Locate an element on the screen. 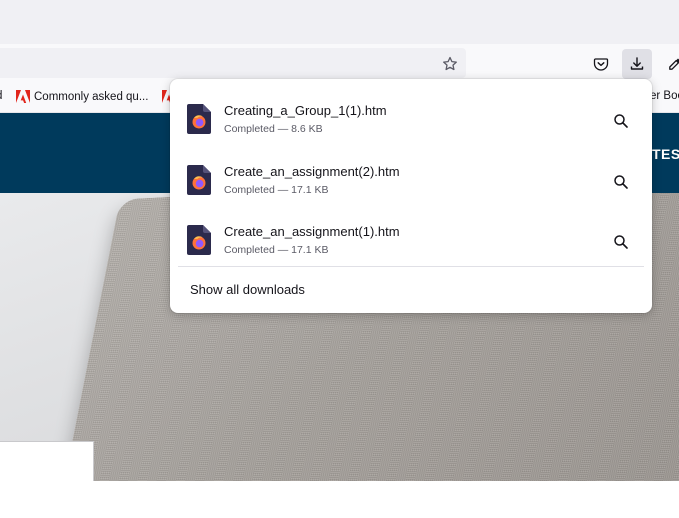  downloads-button is located at coordinates (637, 64).